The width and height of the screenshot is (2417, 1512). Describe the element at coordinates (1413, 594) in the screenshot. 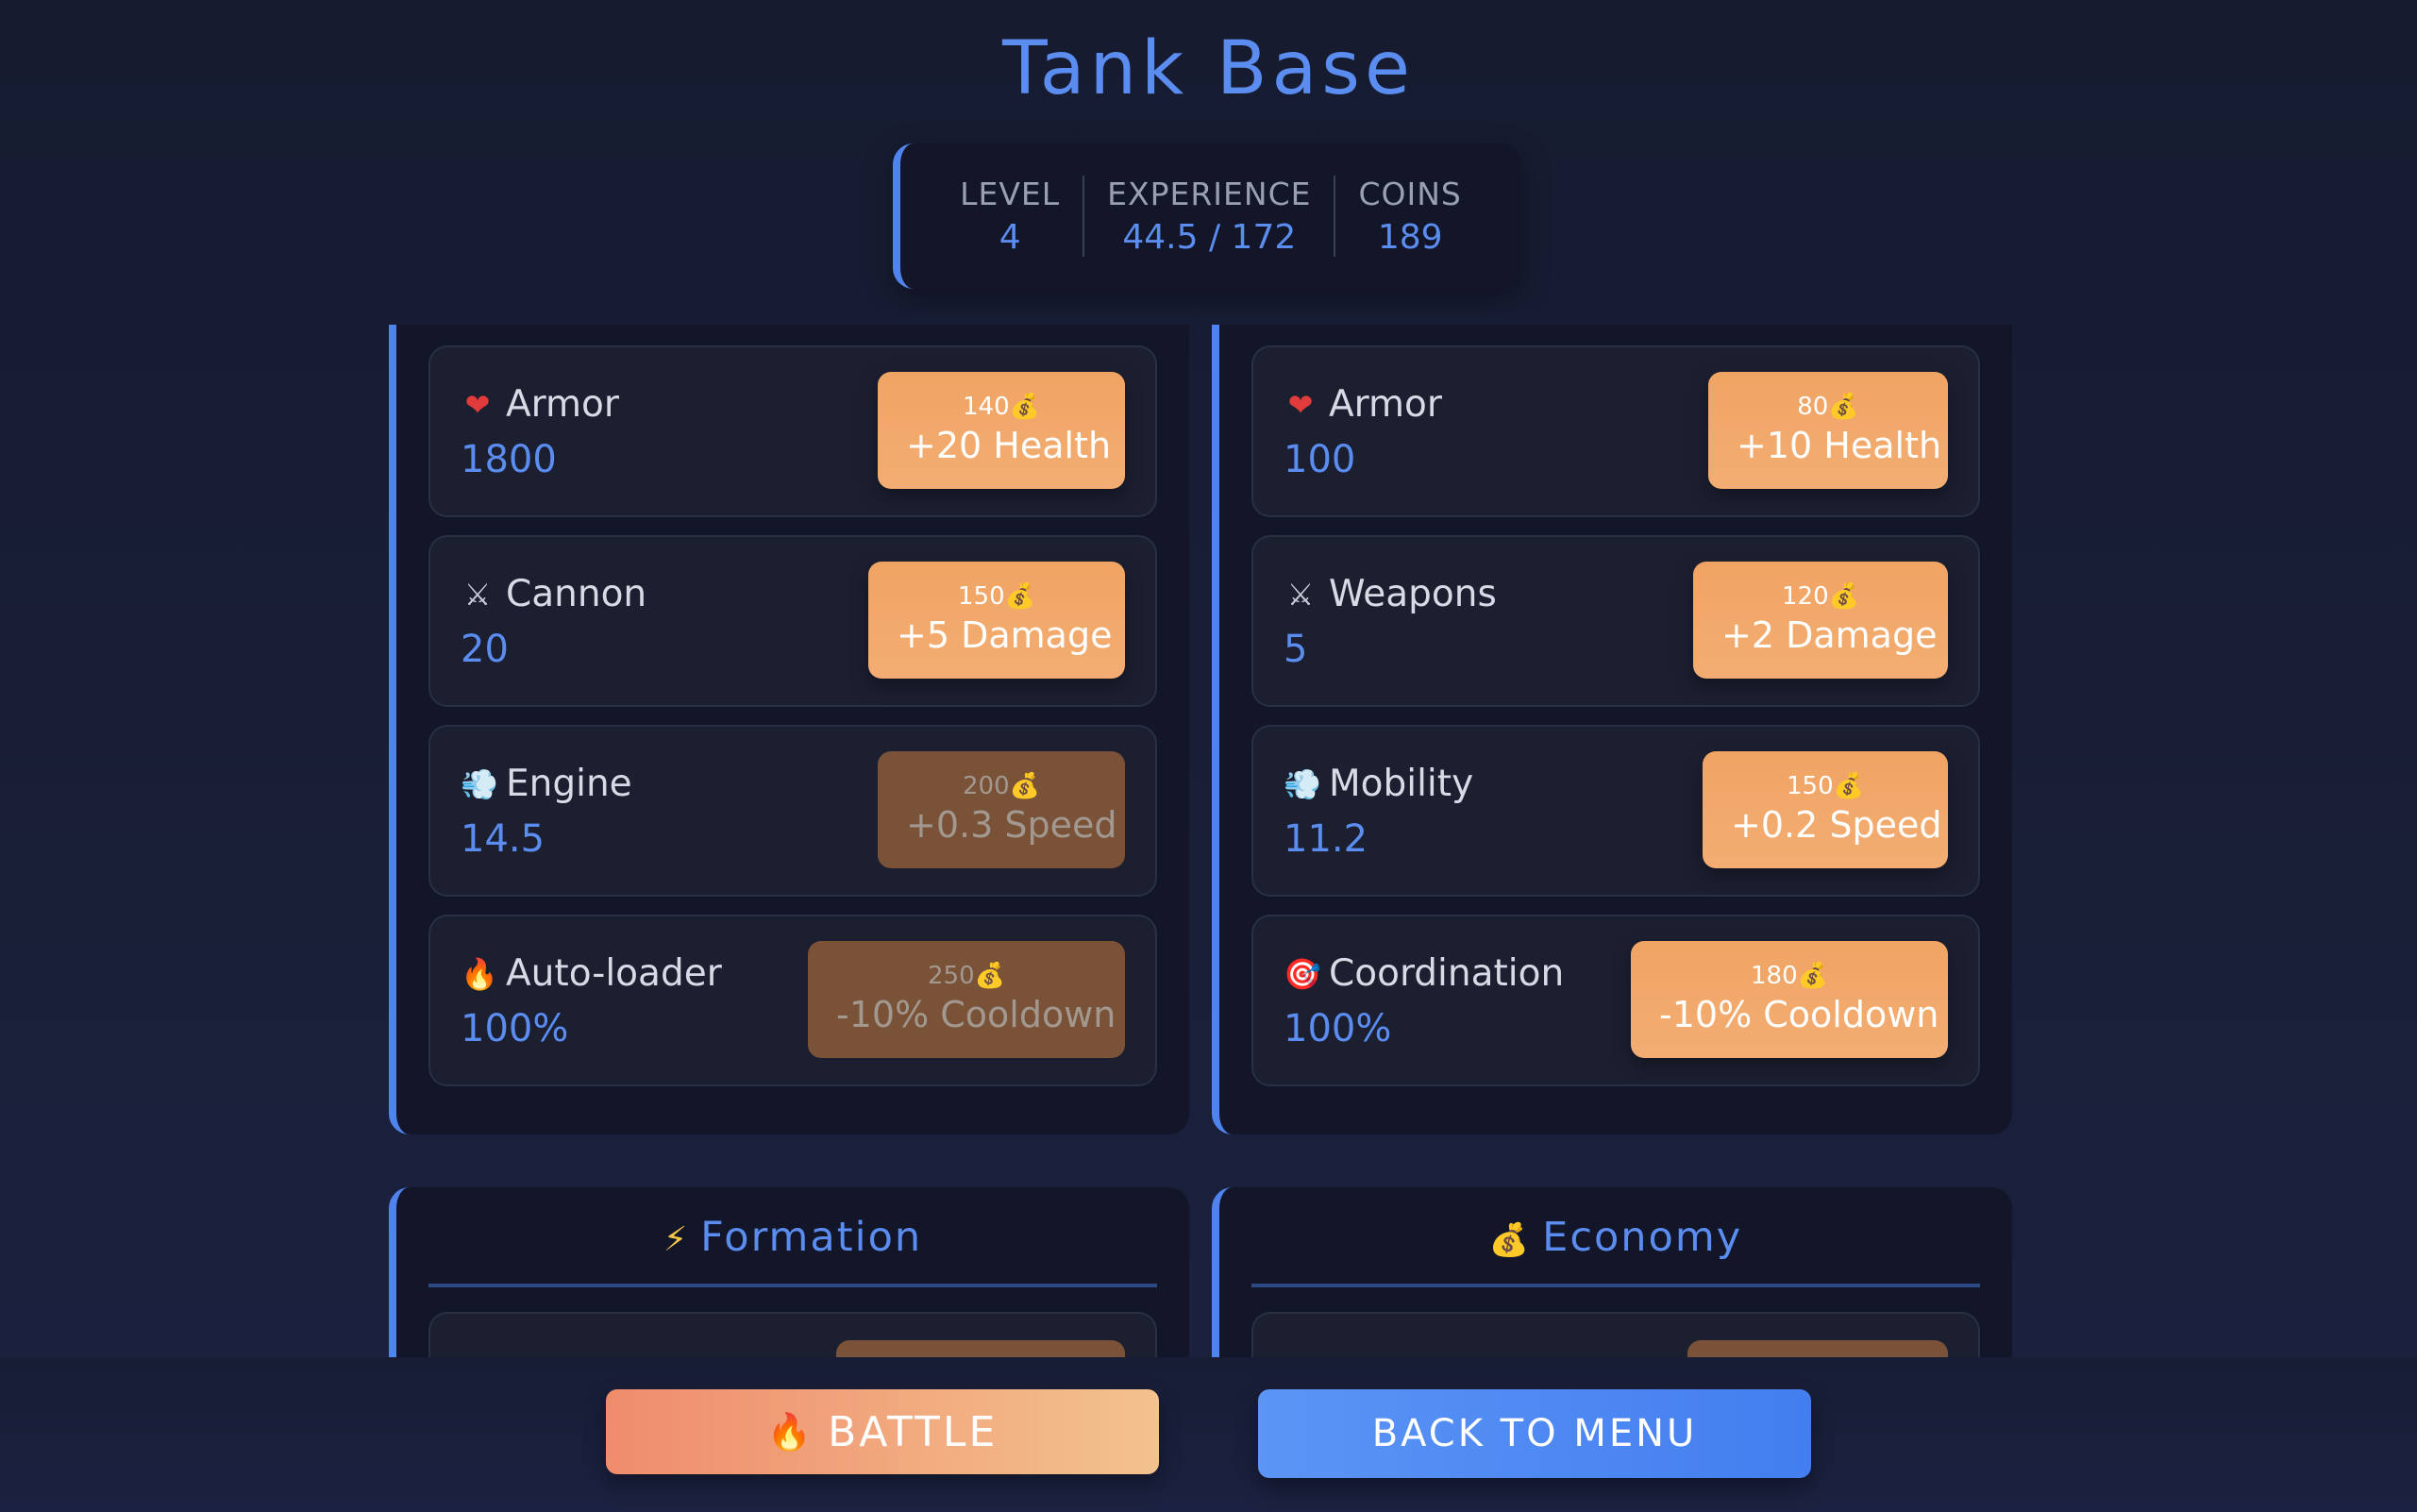

I see `upgrade-name-text: Weapons` at that location.